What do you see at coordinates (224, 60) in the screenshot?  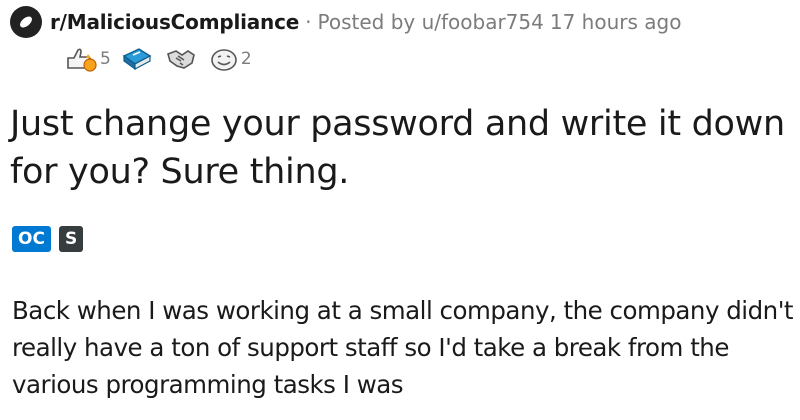 I see `smiley-face-icon` at bounding box center [224, 60].